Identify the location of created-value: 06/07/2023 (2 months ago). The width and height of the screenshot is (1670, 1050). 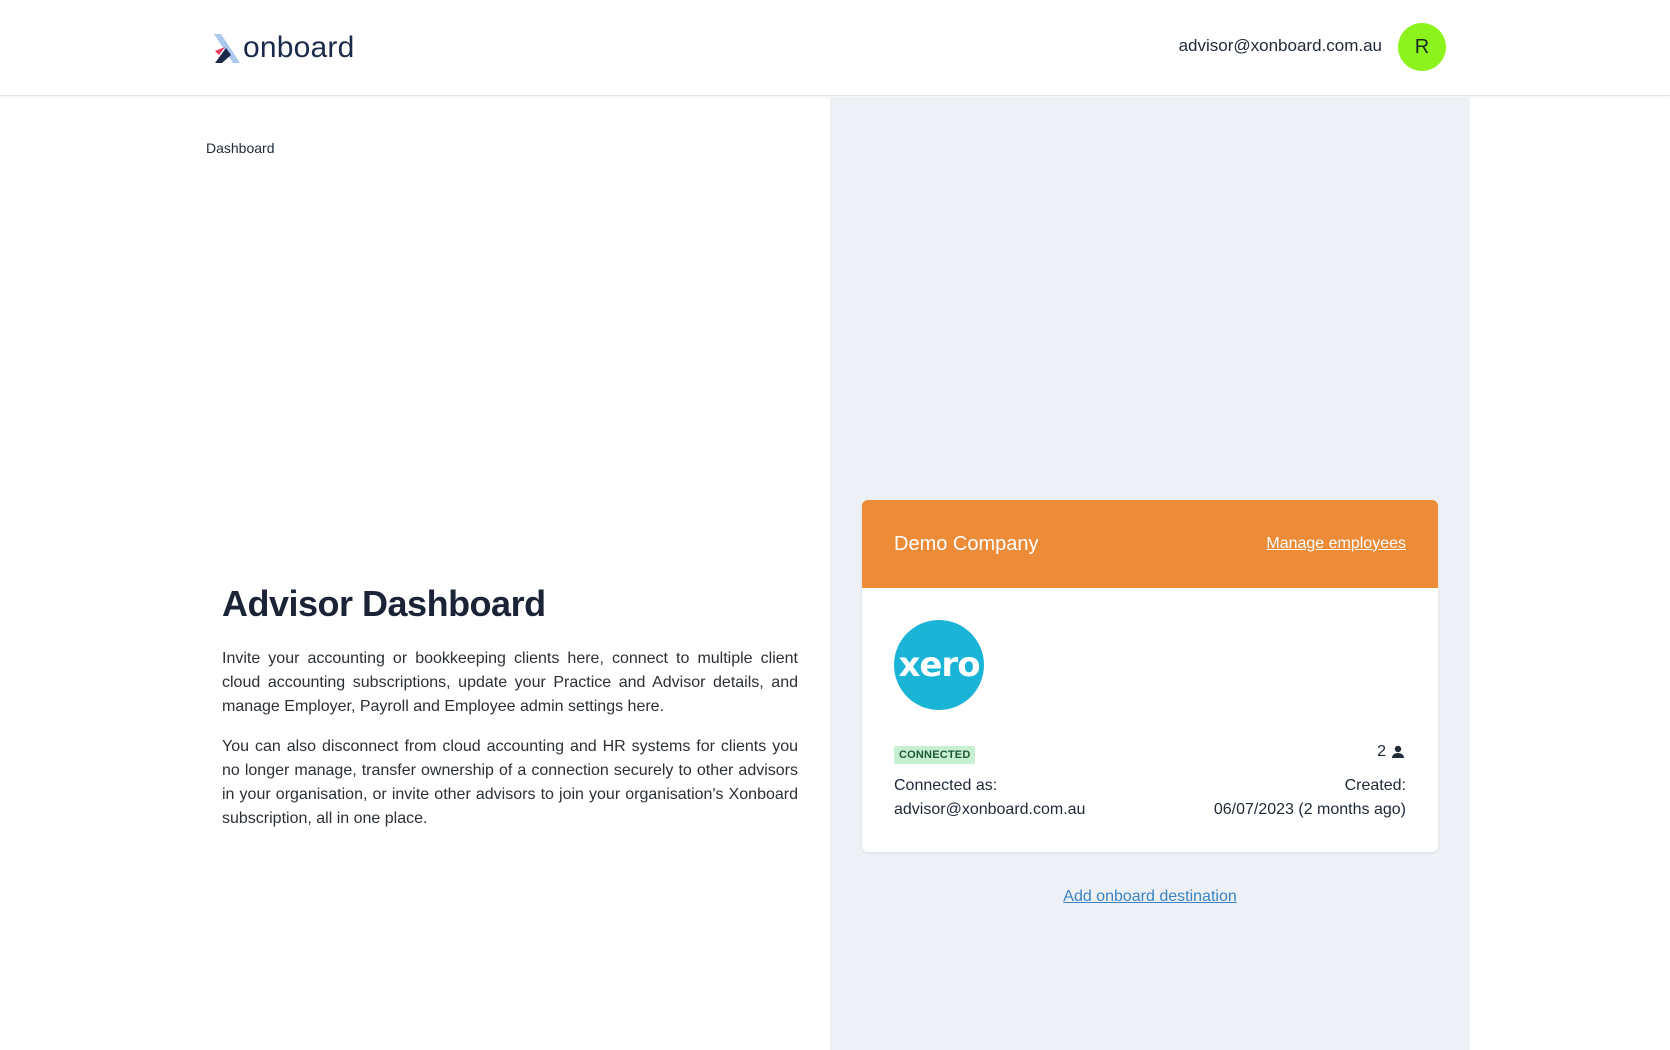
(1309, 809).